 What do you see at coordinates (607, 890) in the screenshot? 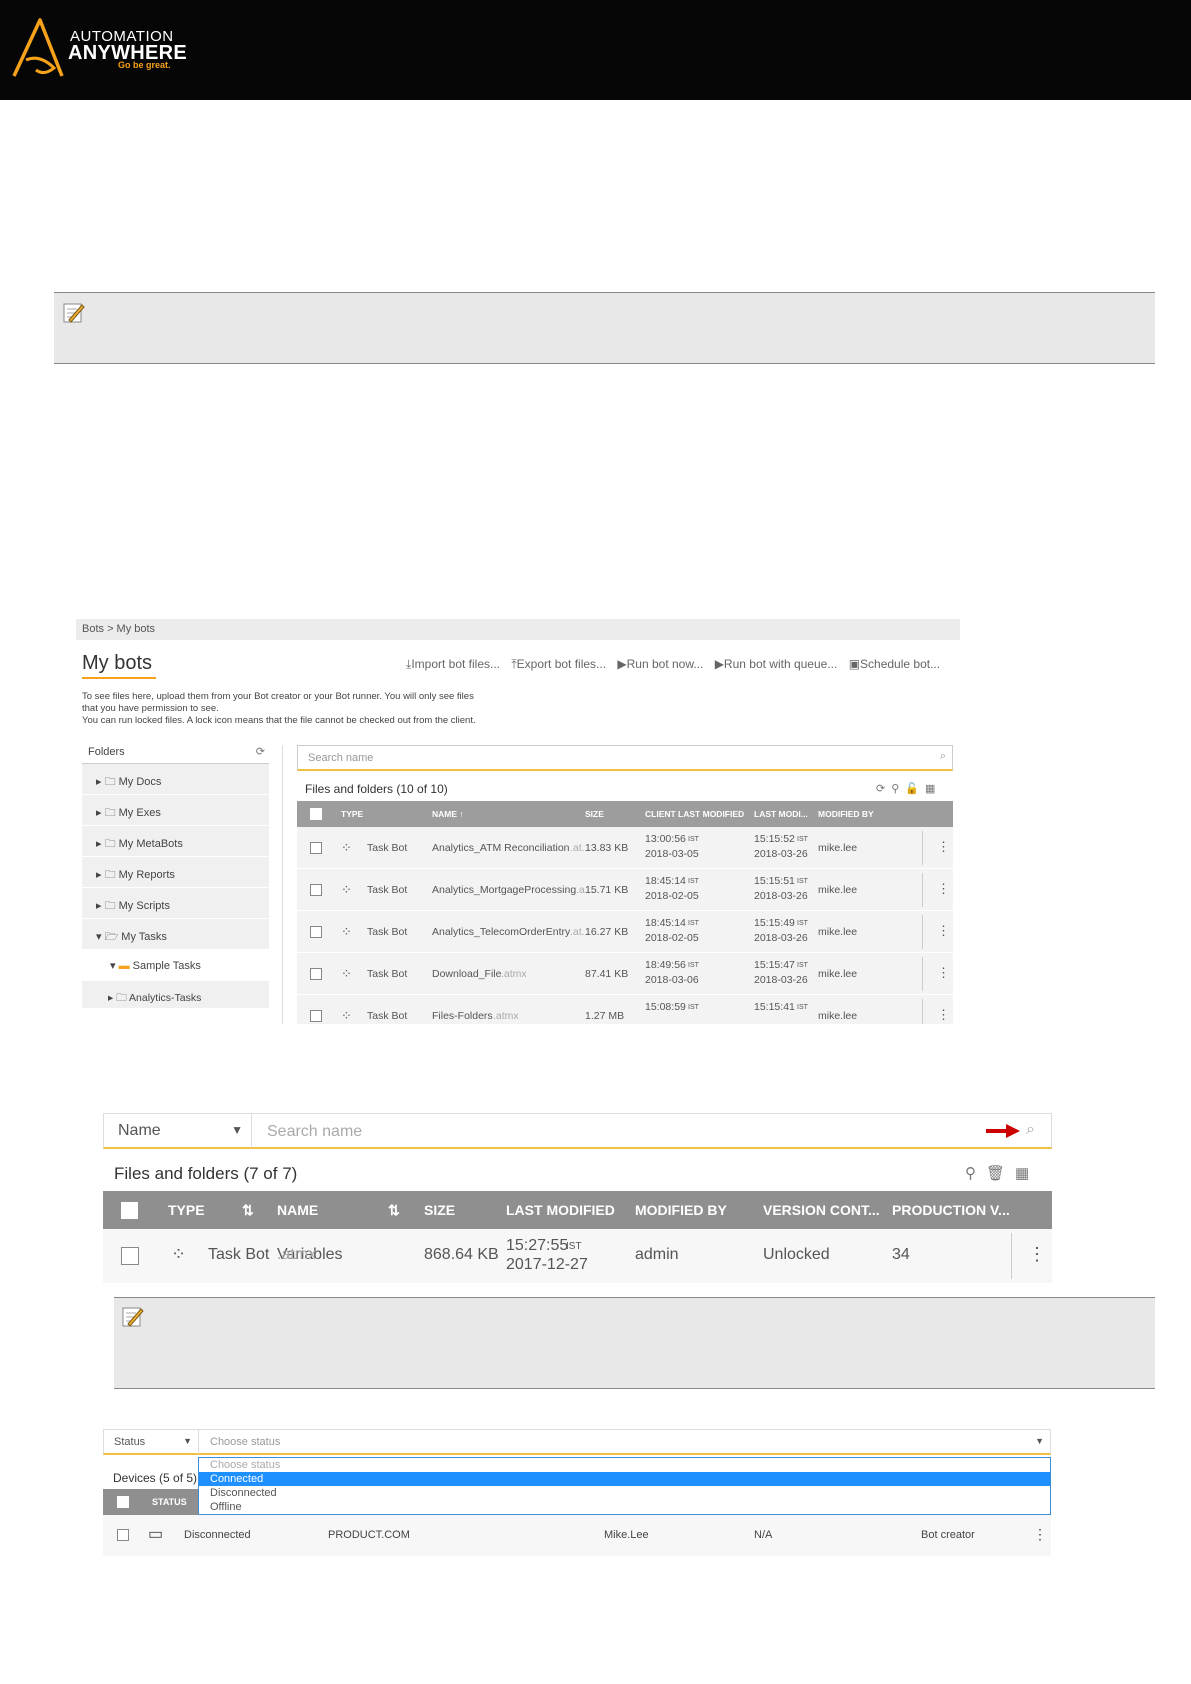
I see `size-cell: 15.71 KB` at bounding box center [607, 890].